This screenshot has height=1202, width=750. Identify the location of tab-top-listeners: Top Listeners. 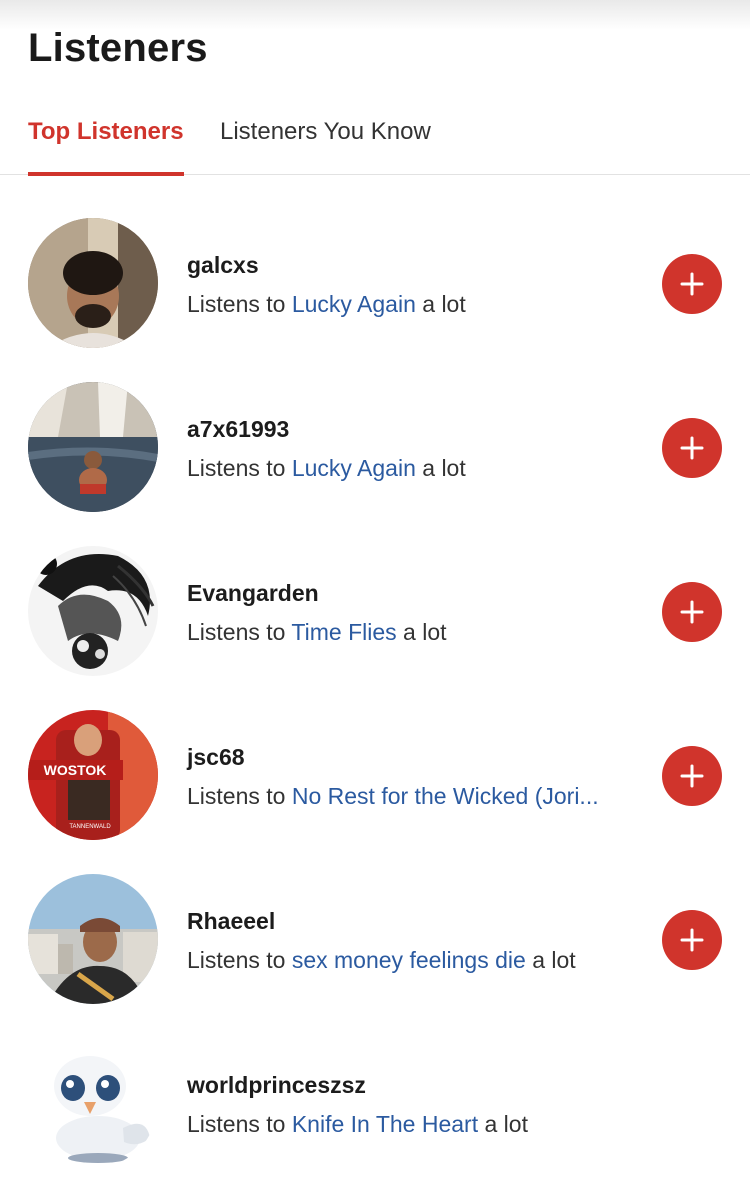
(106, 147).